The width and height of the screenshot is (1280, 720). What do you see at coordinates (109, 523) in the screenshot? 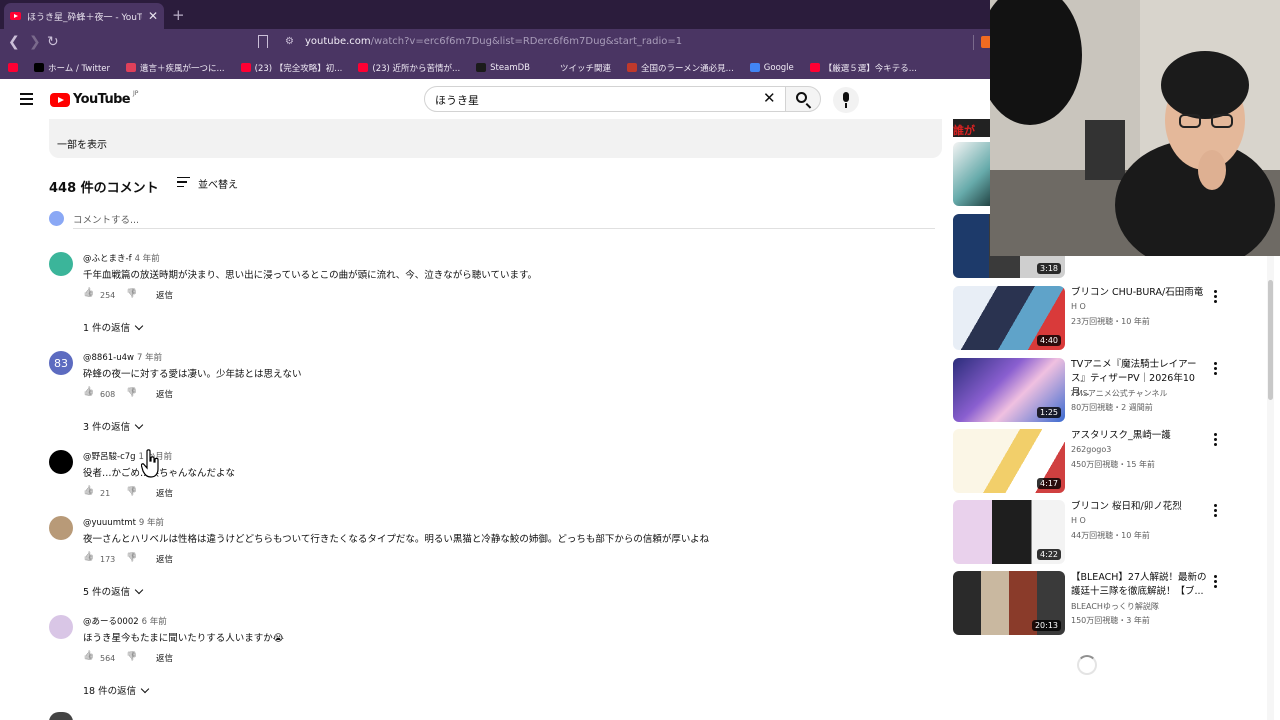
I see `comment-author: @yuuumtmt` at bounding box center [109, 523].